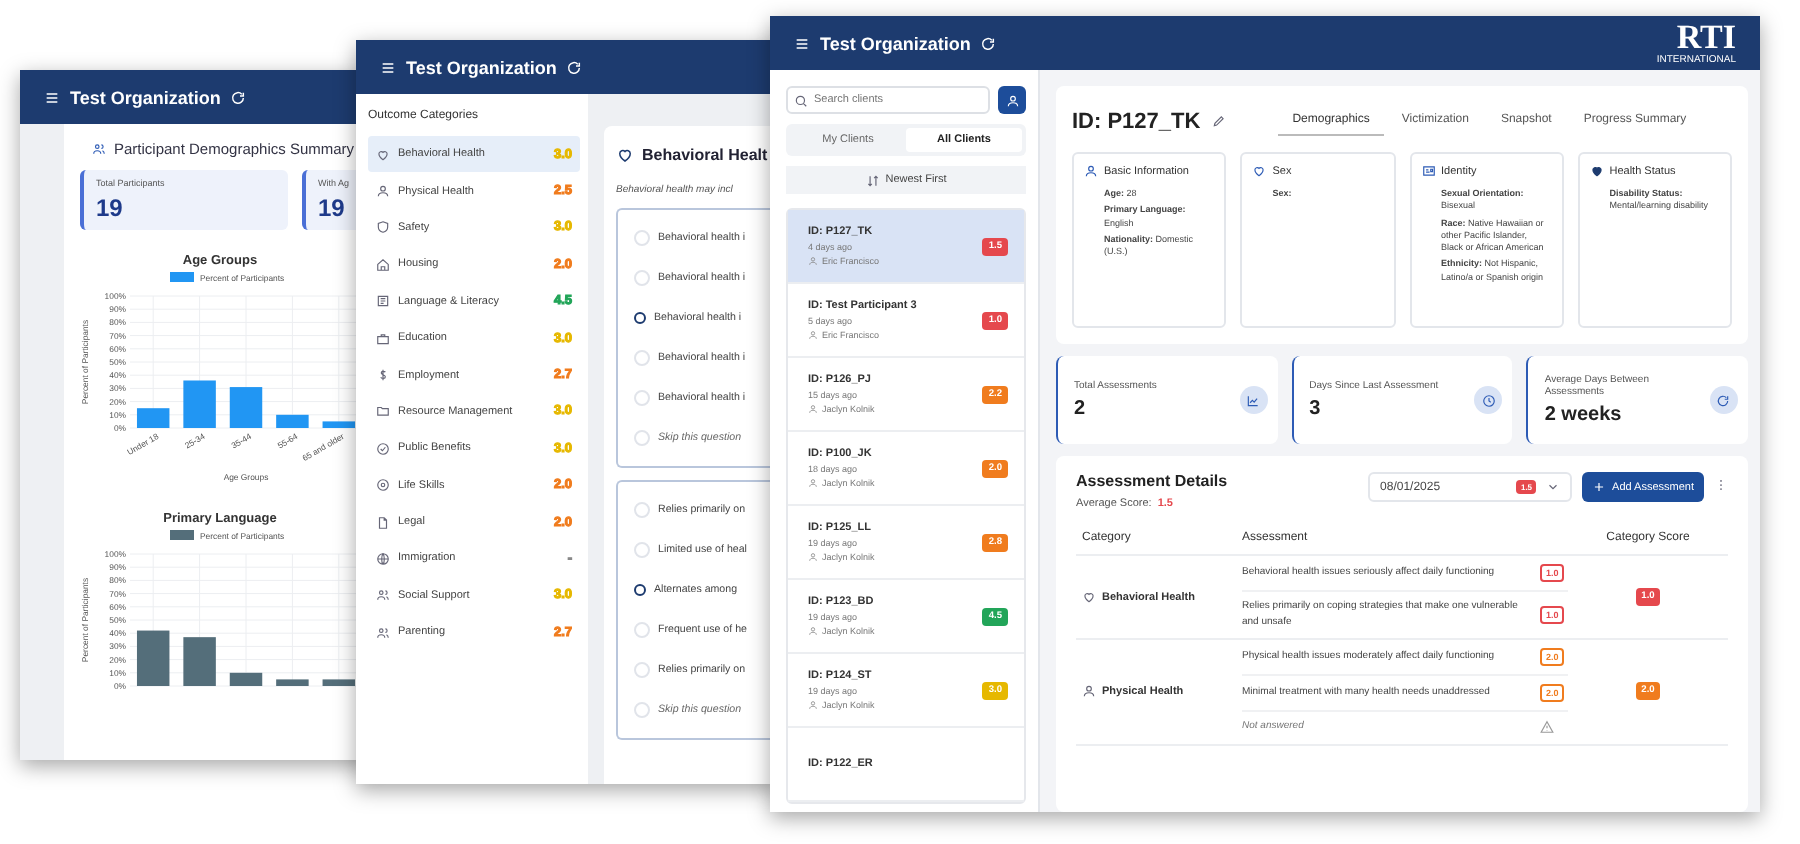 Image resolution: width=1800 pixels, height=844 pixels. Describe the element at coordinates (383, 411) in the screenshot. I see `folder-icon` at that location.